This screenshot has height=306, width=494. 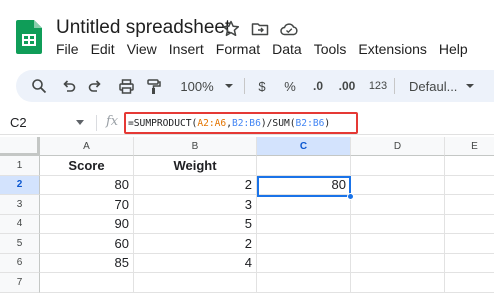 What do you see at coordinates (289, 29) in the screenshot?
I see `cloud-saved-icon` at bounding box center [289, 29].